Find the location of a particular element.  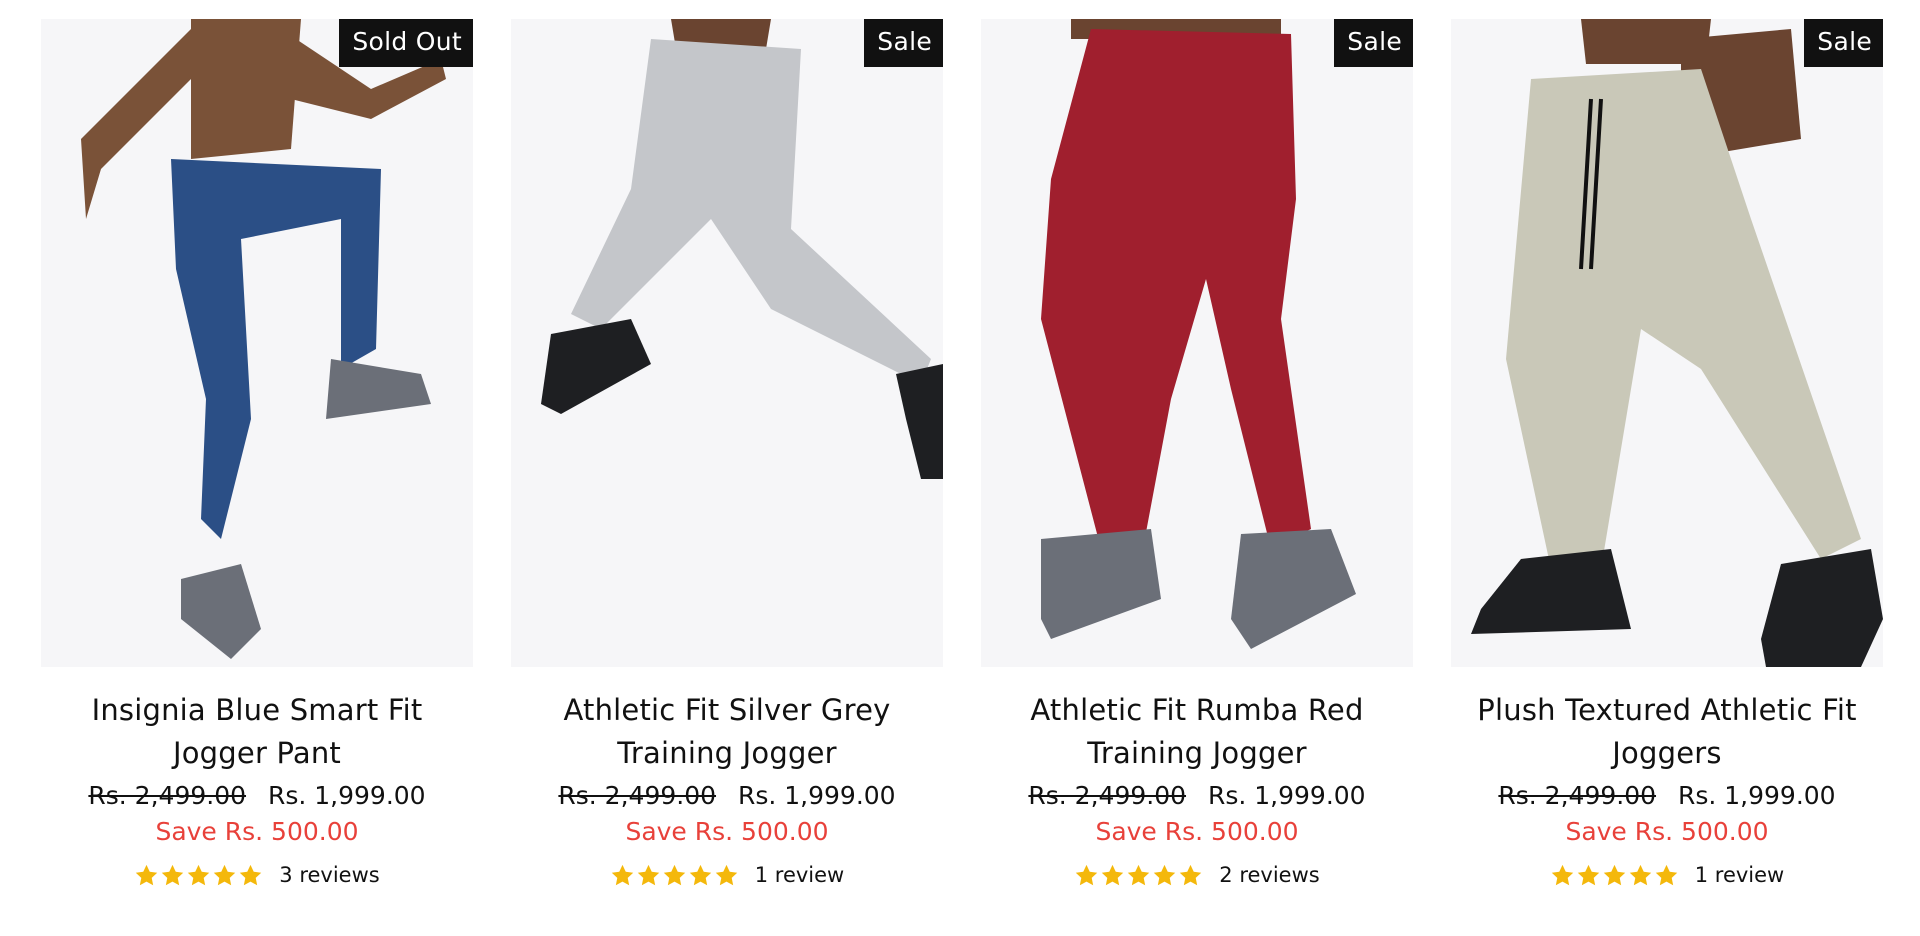

review-count: 2 reviews is located at coordinates (1269, 875).